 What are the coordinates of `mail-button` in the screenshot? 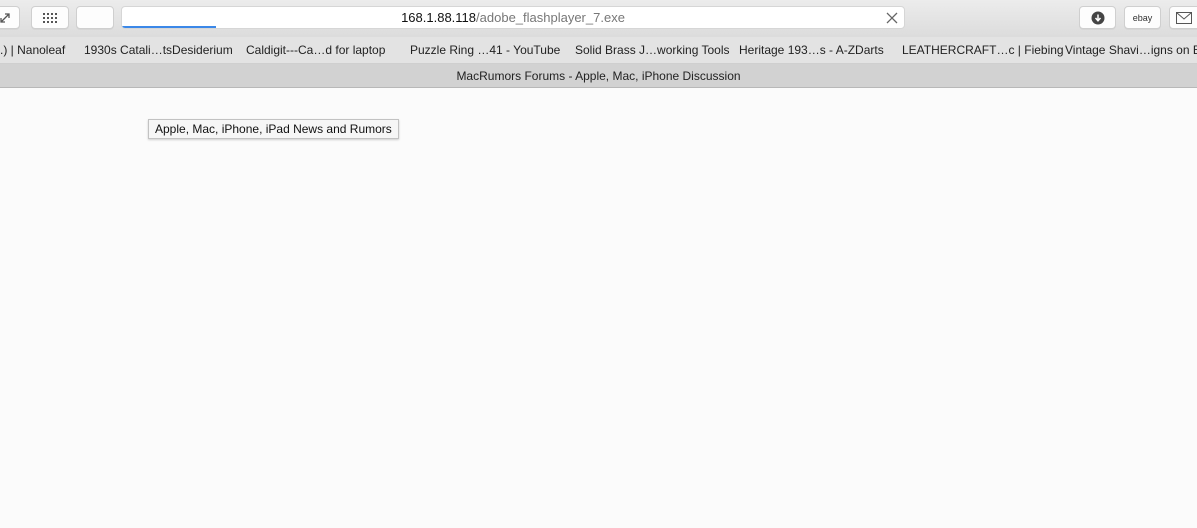 It's located at (1183, 17).